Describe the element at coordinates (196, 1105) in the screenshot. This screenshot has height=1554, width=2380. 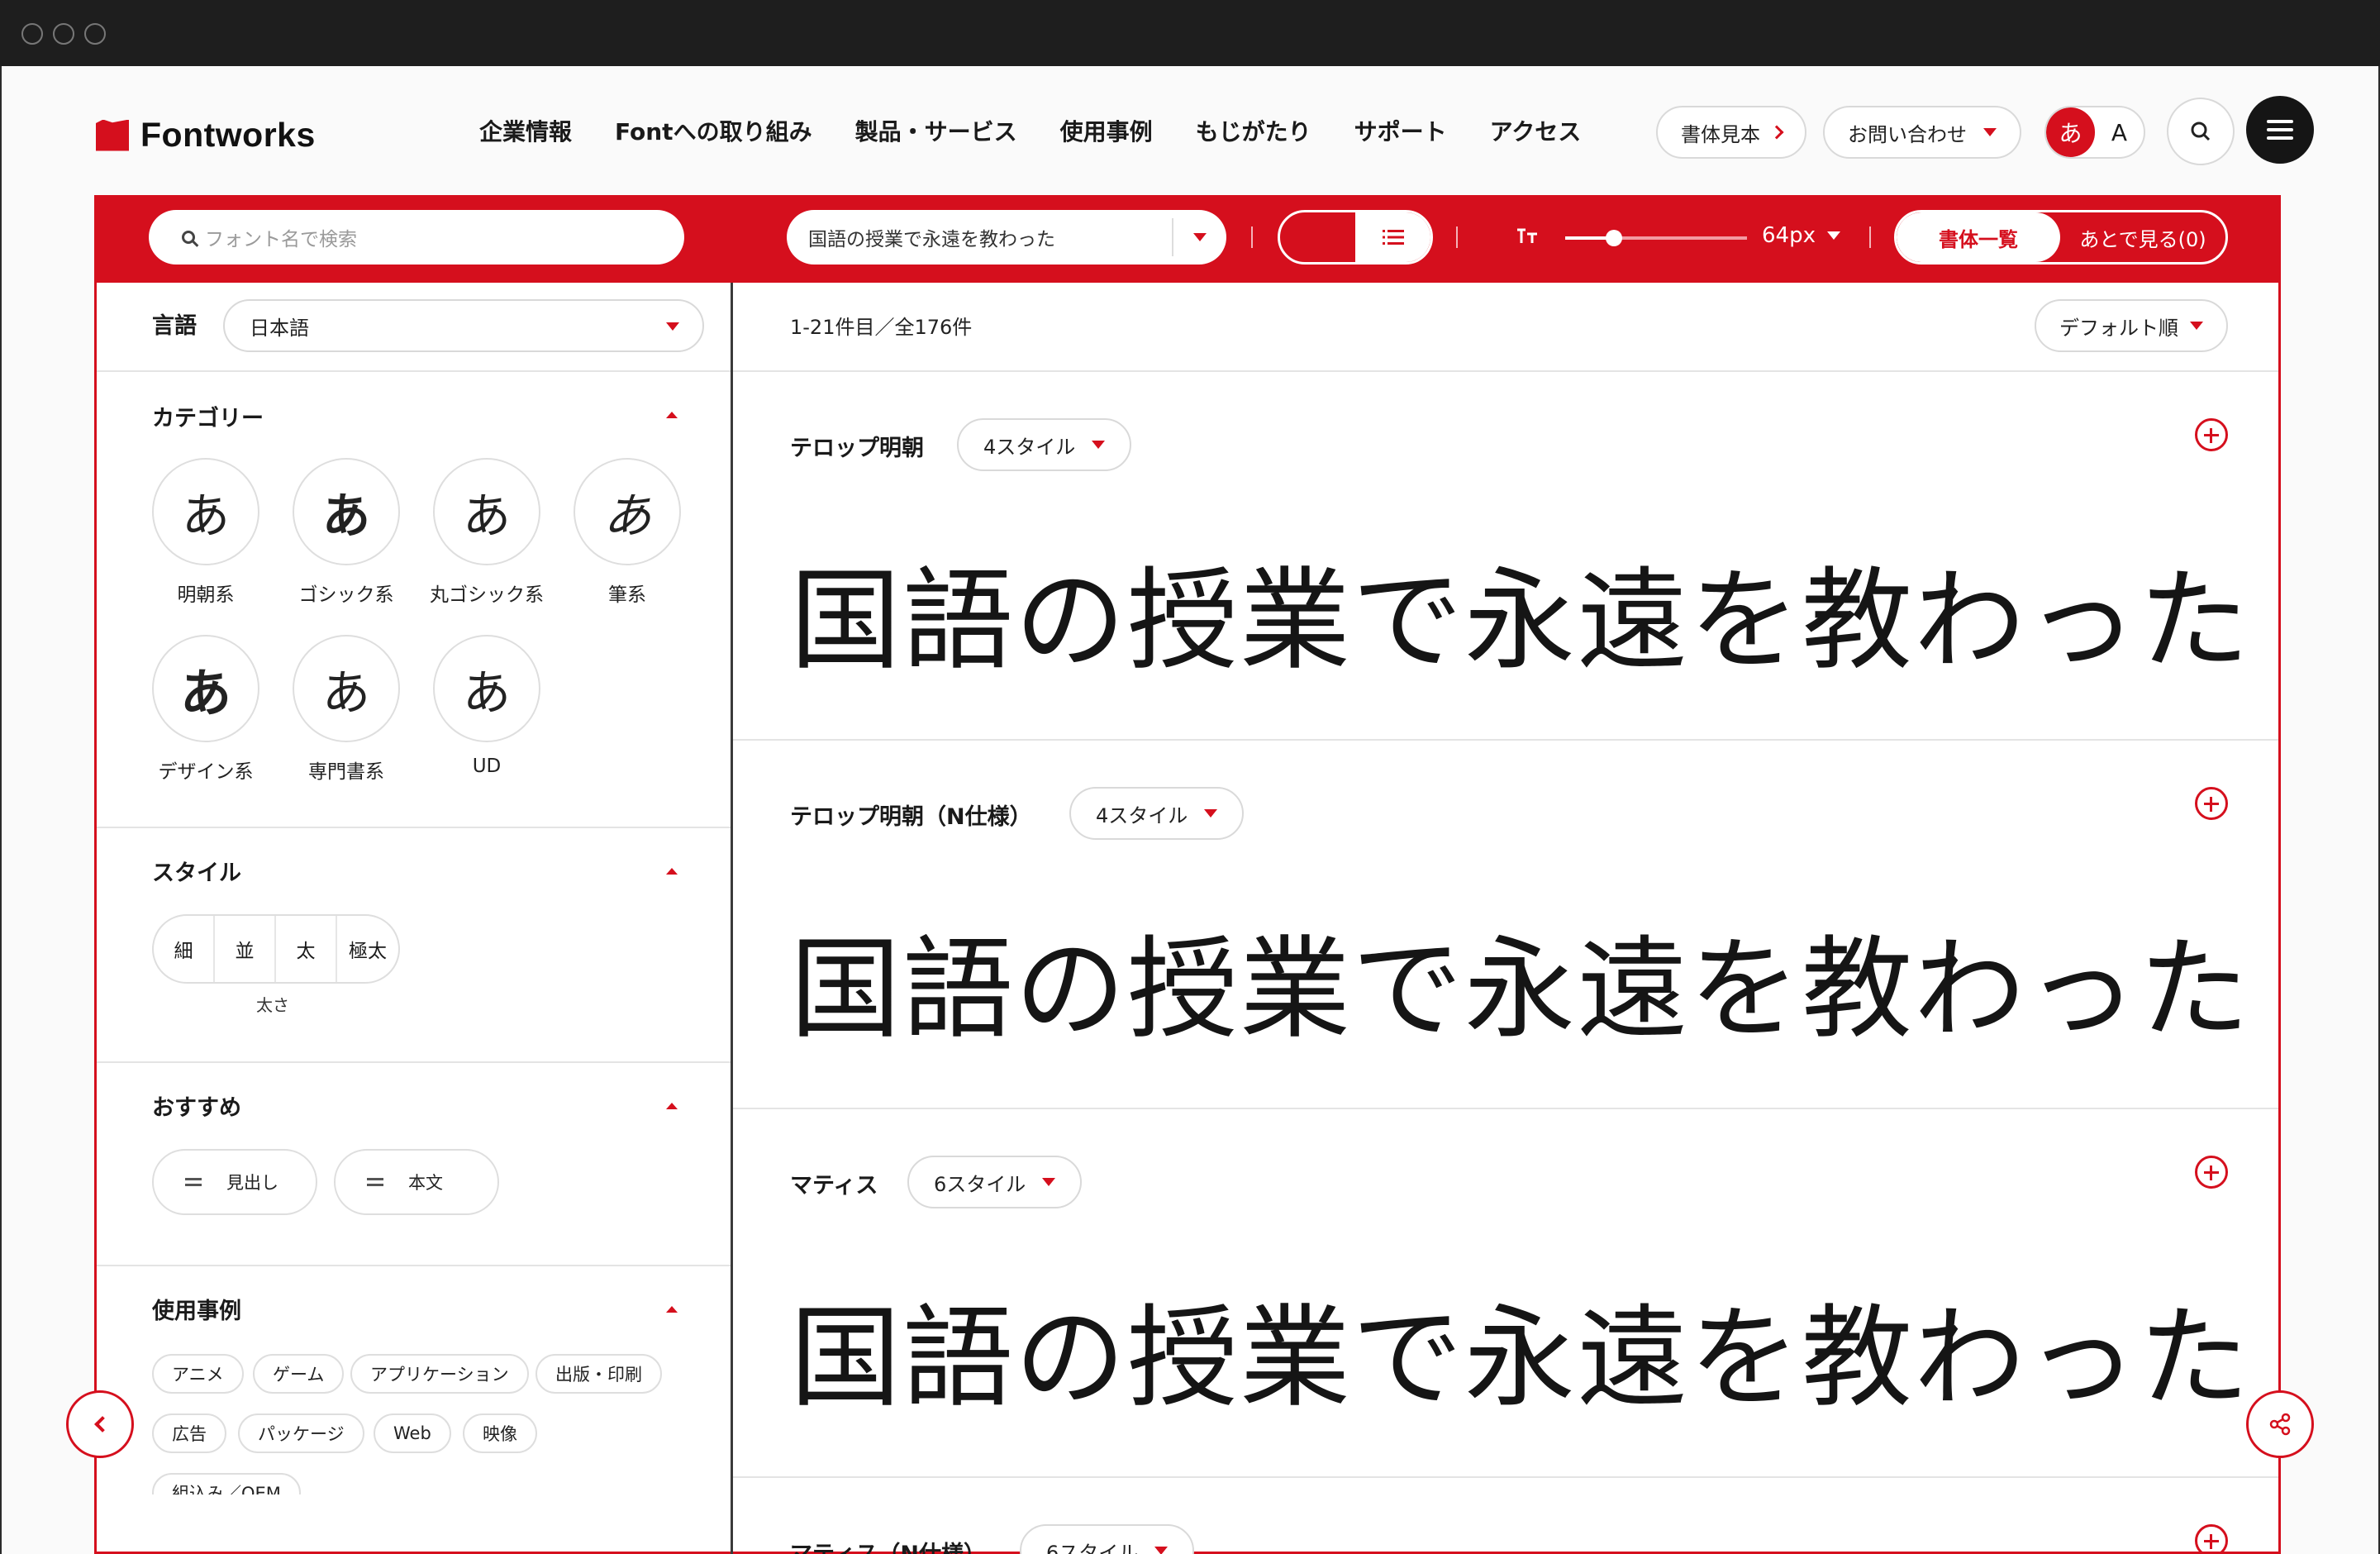
I see `recommend-heading: おすすめ` at that location.